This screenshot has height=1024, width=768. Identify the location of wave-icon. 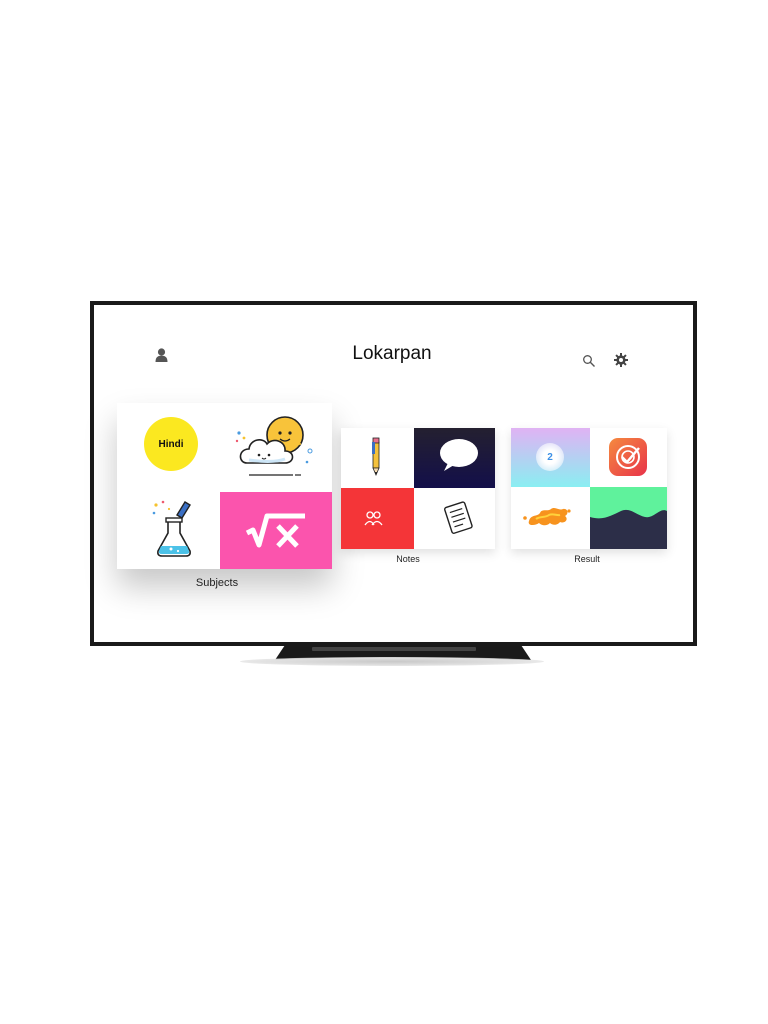
(628, 503).